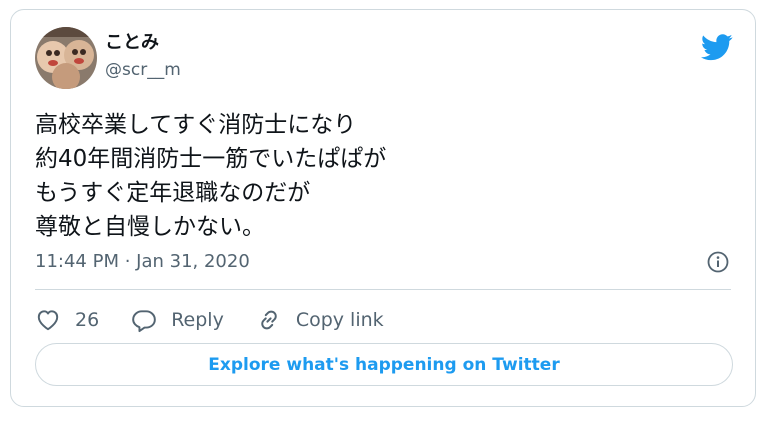 The height and width of the screenshot is (421, 768). Describe the element at coordinates (196, 125) in the screenshot. I see `tweet-line: 高校卒業してすぐ消防士になり` at that location.